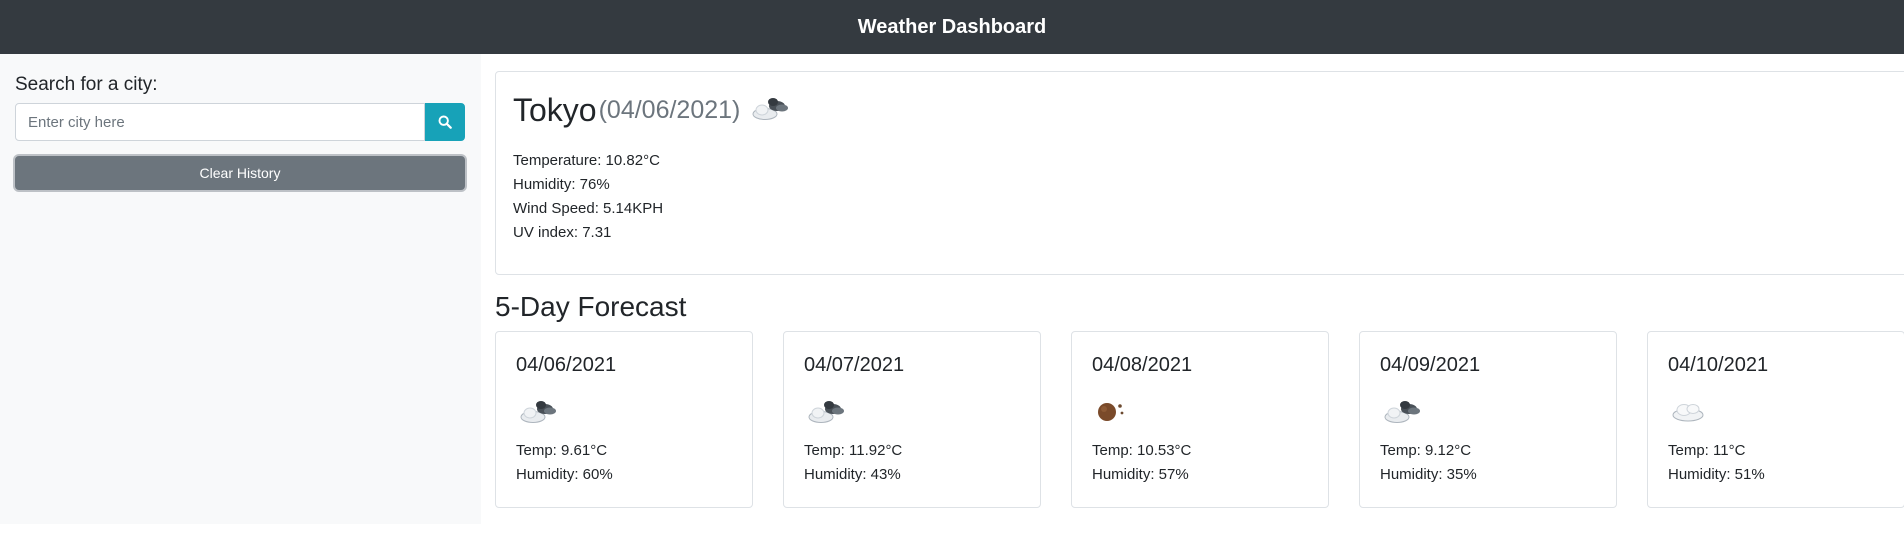 The image size is (1904, 549). What do you see at coordinates (591, 306) in the screenshot?
I see `forecast-heading: 5-Day Forecast` at bounding box center [591, 306].